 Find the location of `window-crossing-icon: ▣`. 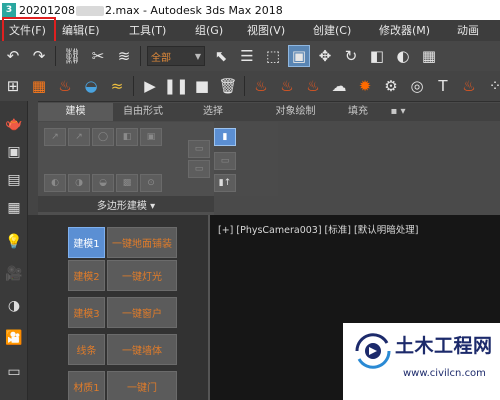

window-crossing-icon: ▣ is located at coordinates (299, 56).